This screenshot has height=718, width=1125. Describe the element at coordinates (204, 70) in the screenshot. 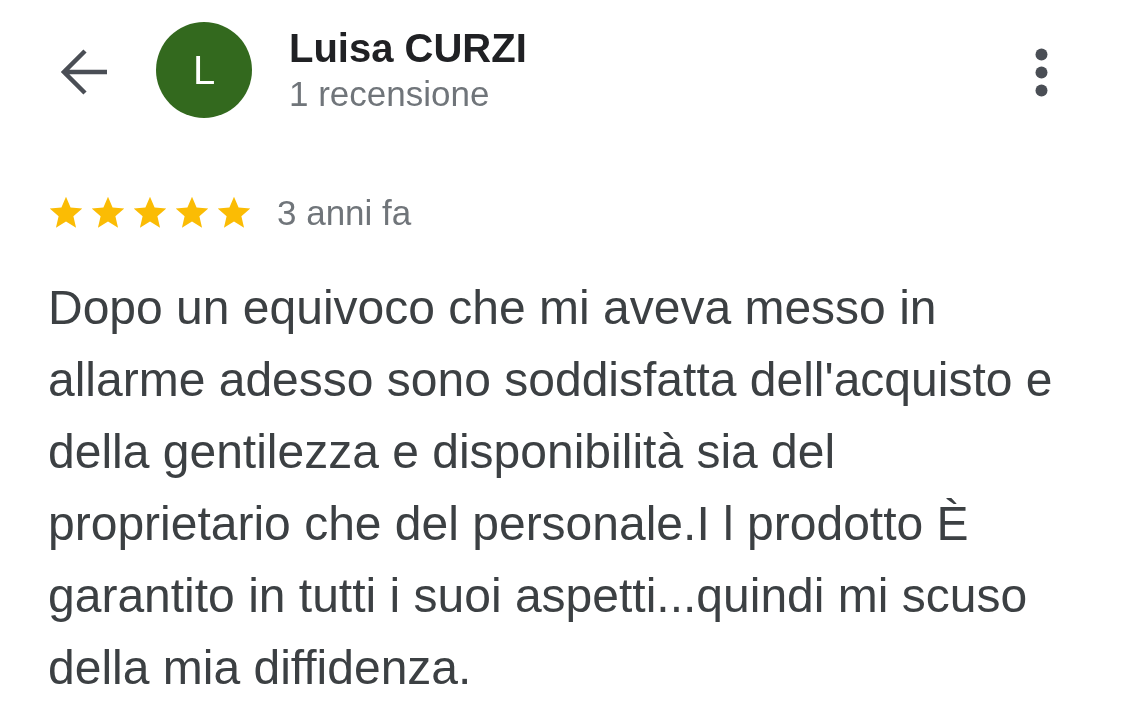

I see `avatar-letter: L` at that location.